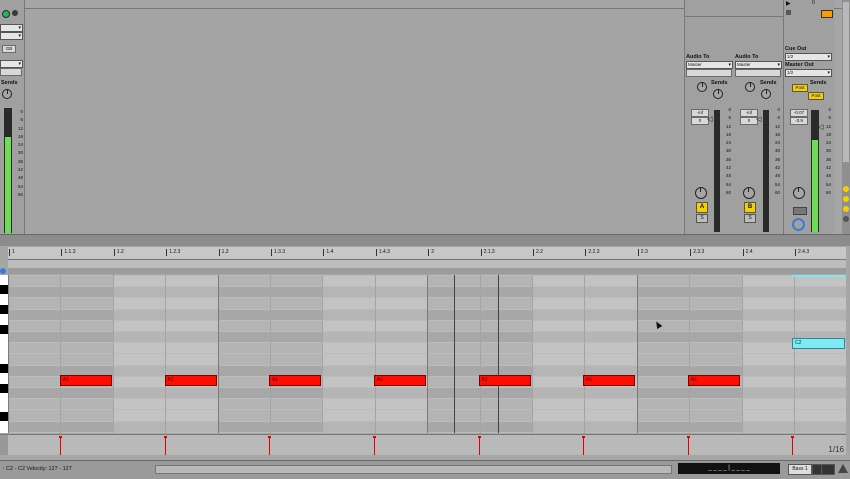  I want to click on pan-knob-a, so click(701, 193).